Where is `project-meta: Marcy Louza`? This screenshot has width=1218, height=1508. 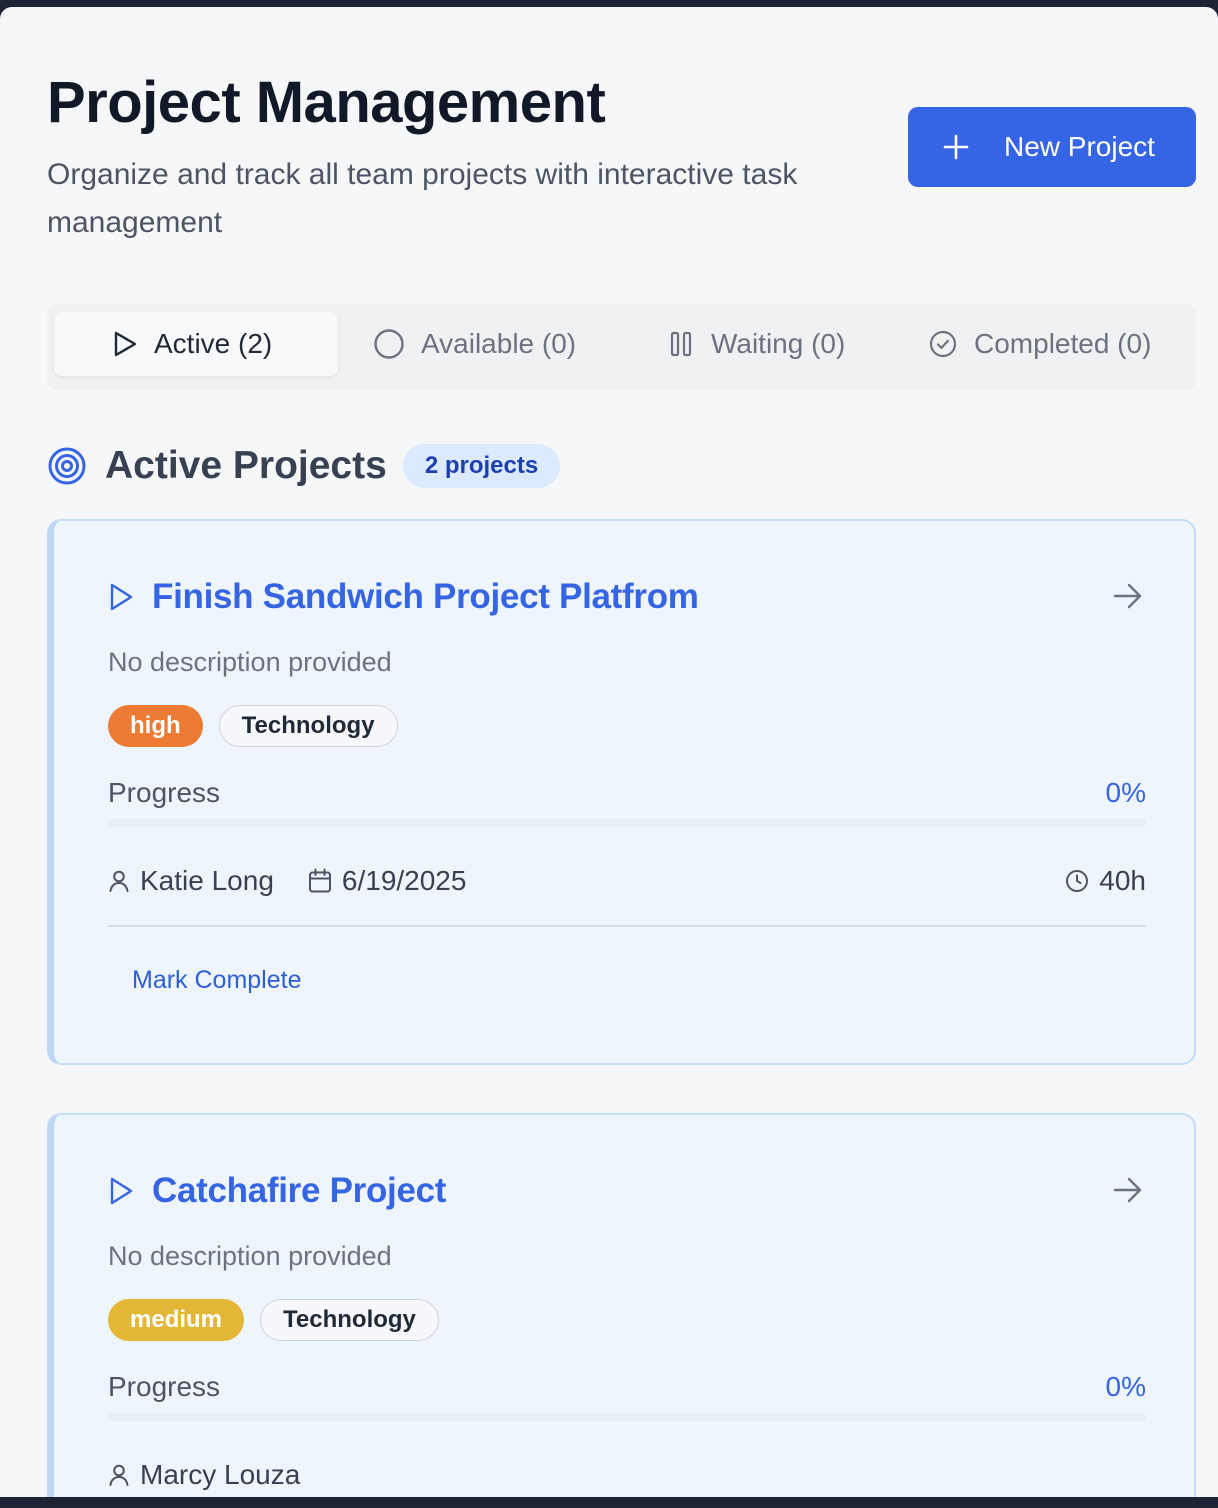 project-meta: Marcy Louza is located at coordinates (221, 1475).